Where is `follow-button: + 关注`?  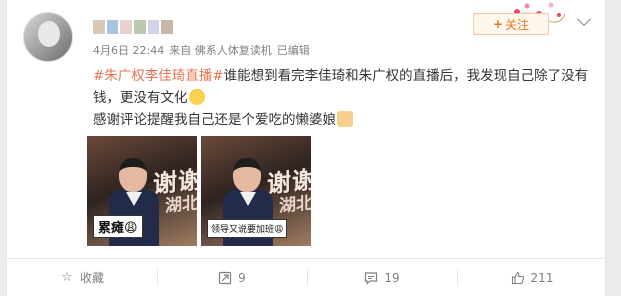 follow-button: + 关注 is located at coordinates (511, 24).